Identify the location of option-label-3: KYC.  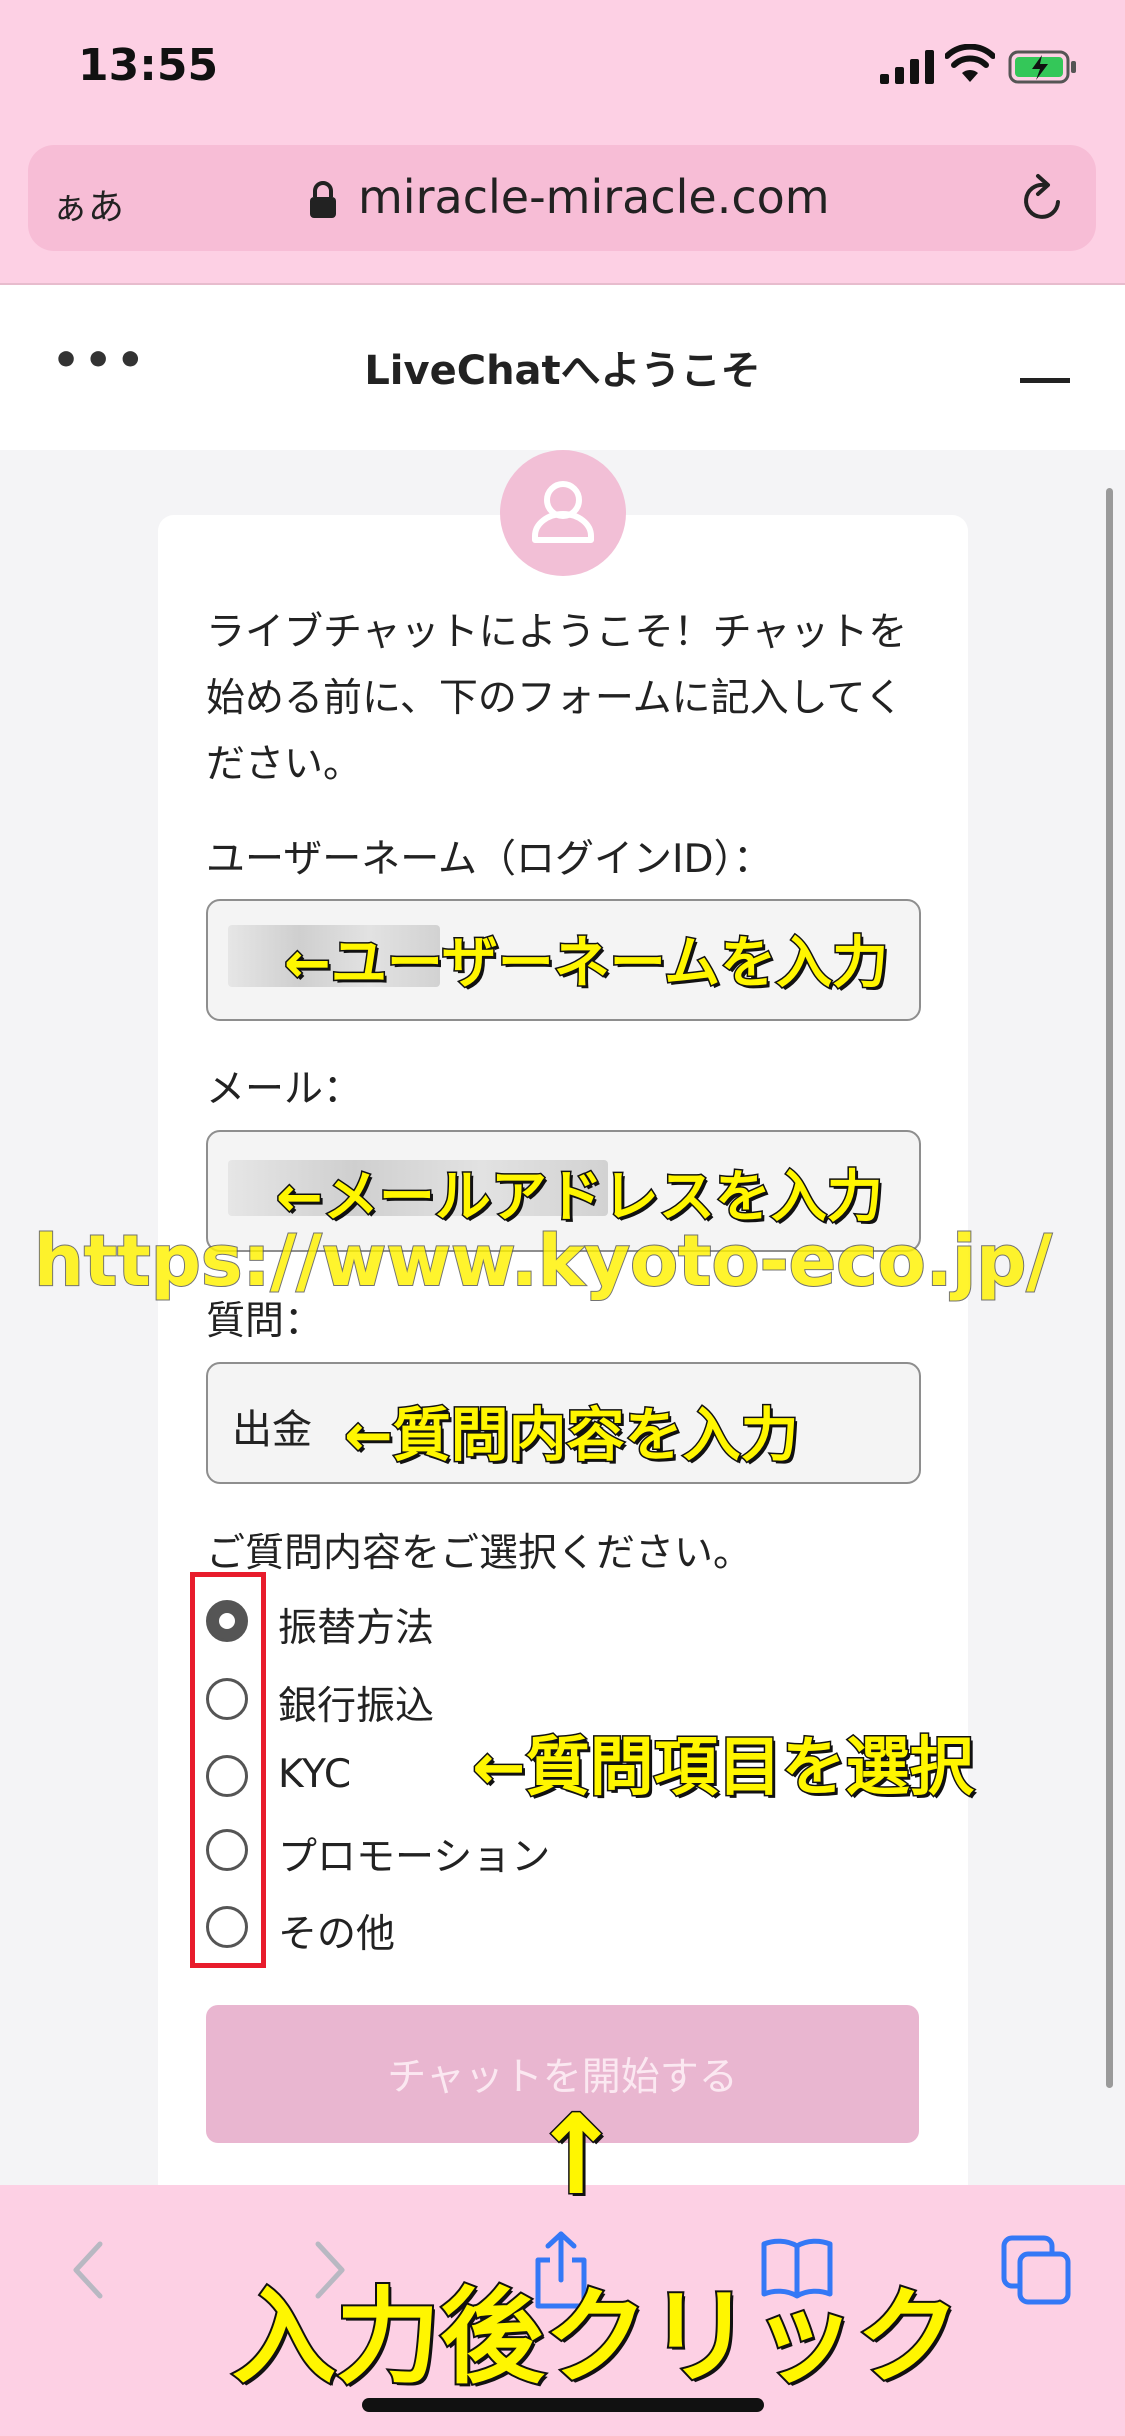
(314, 1774).